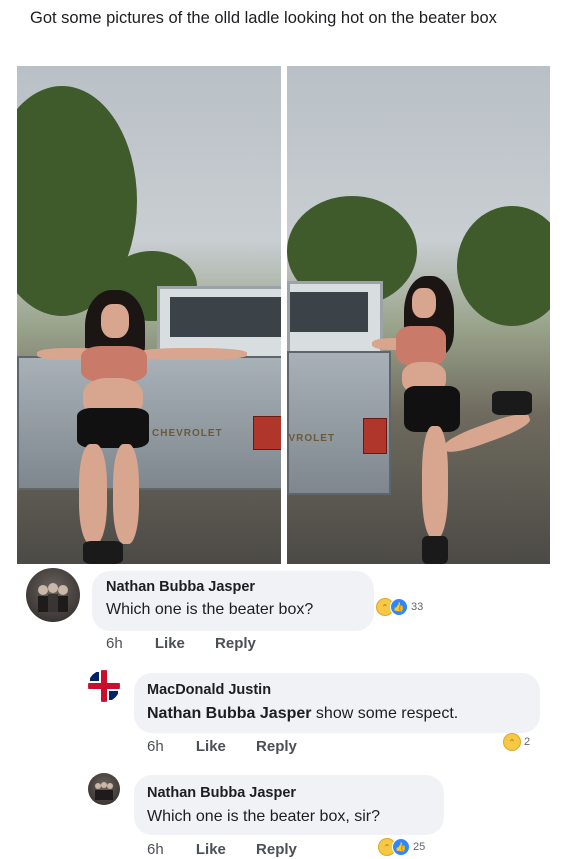 The image size is (566, 859). Describe the element at coordinates (417, 607) in the screenshot. I see `reaction-count: 33` at that location.